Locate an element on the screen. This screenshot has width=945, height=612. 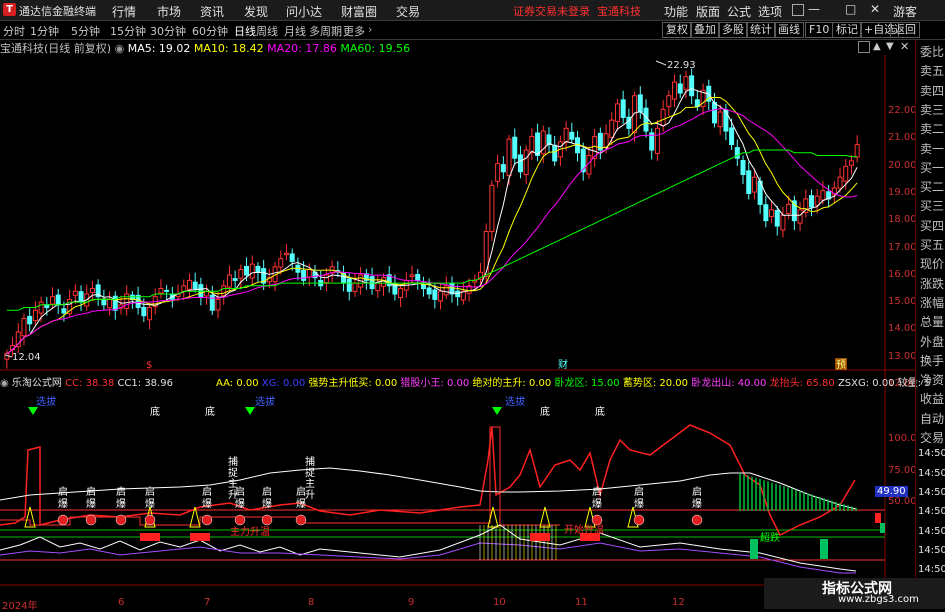
side-panel-item: 净资 is located at coordinates (932, 379).